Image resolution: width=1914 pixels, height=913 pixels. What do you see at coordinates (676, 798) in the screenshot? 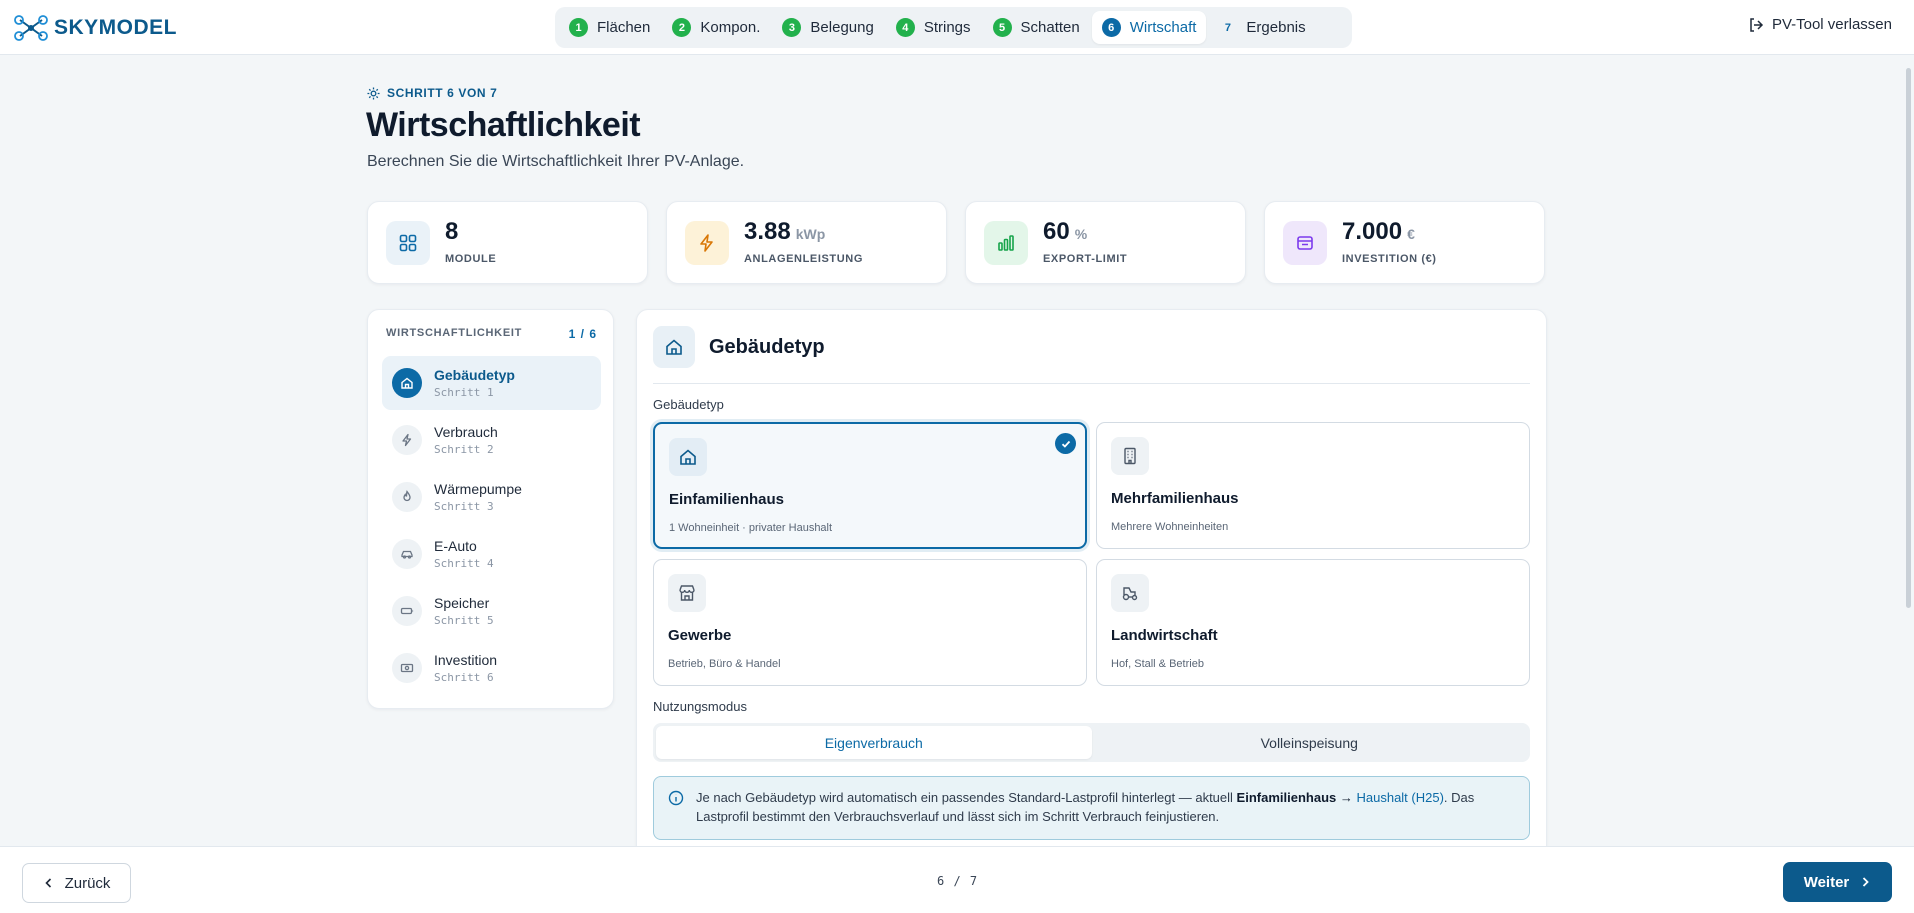
I see `info-icon` at bounding box center [676, 798].